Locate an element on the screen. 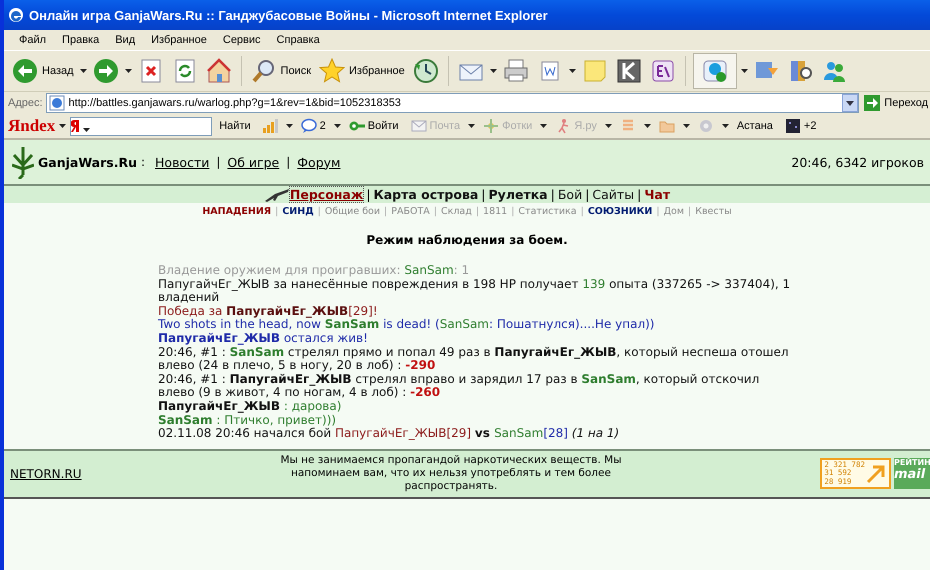 The height and width of the screenshot is (570, 930). nav-link: Карта острова is located at coordinates (426, 194).